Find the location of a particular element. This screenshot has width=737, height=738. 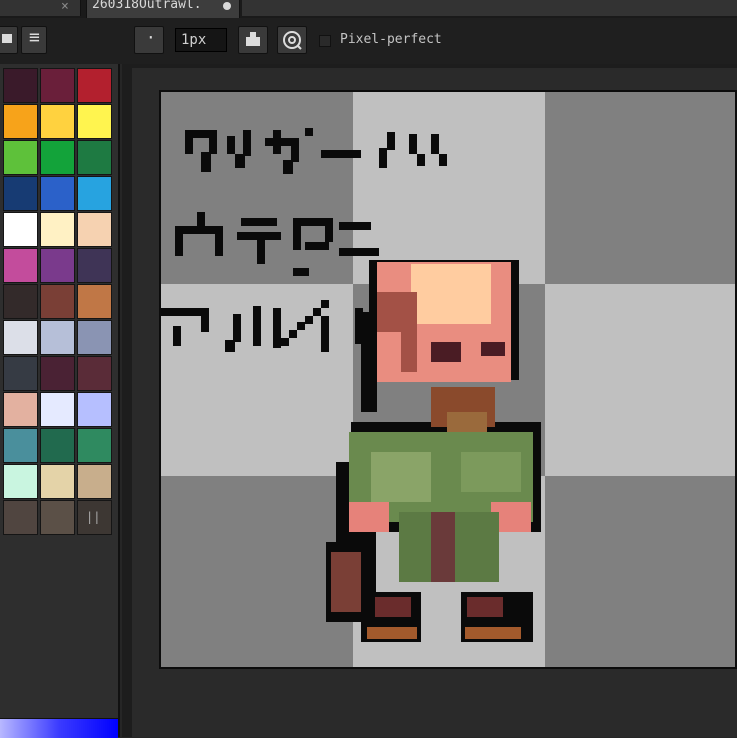

ink-bottle-icon is located at coordinates (253, 39).